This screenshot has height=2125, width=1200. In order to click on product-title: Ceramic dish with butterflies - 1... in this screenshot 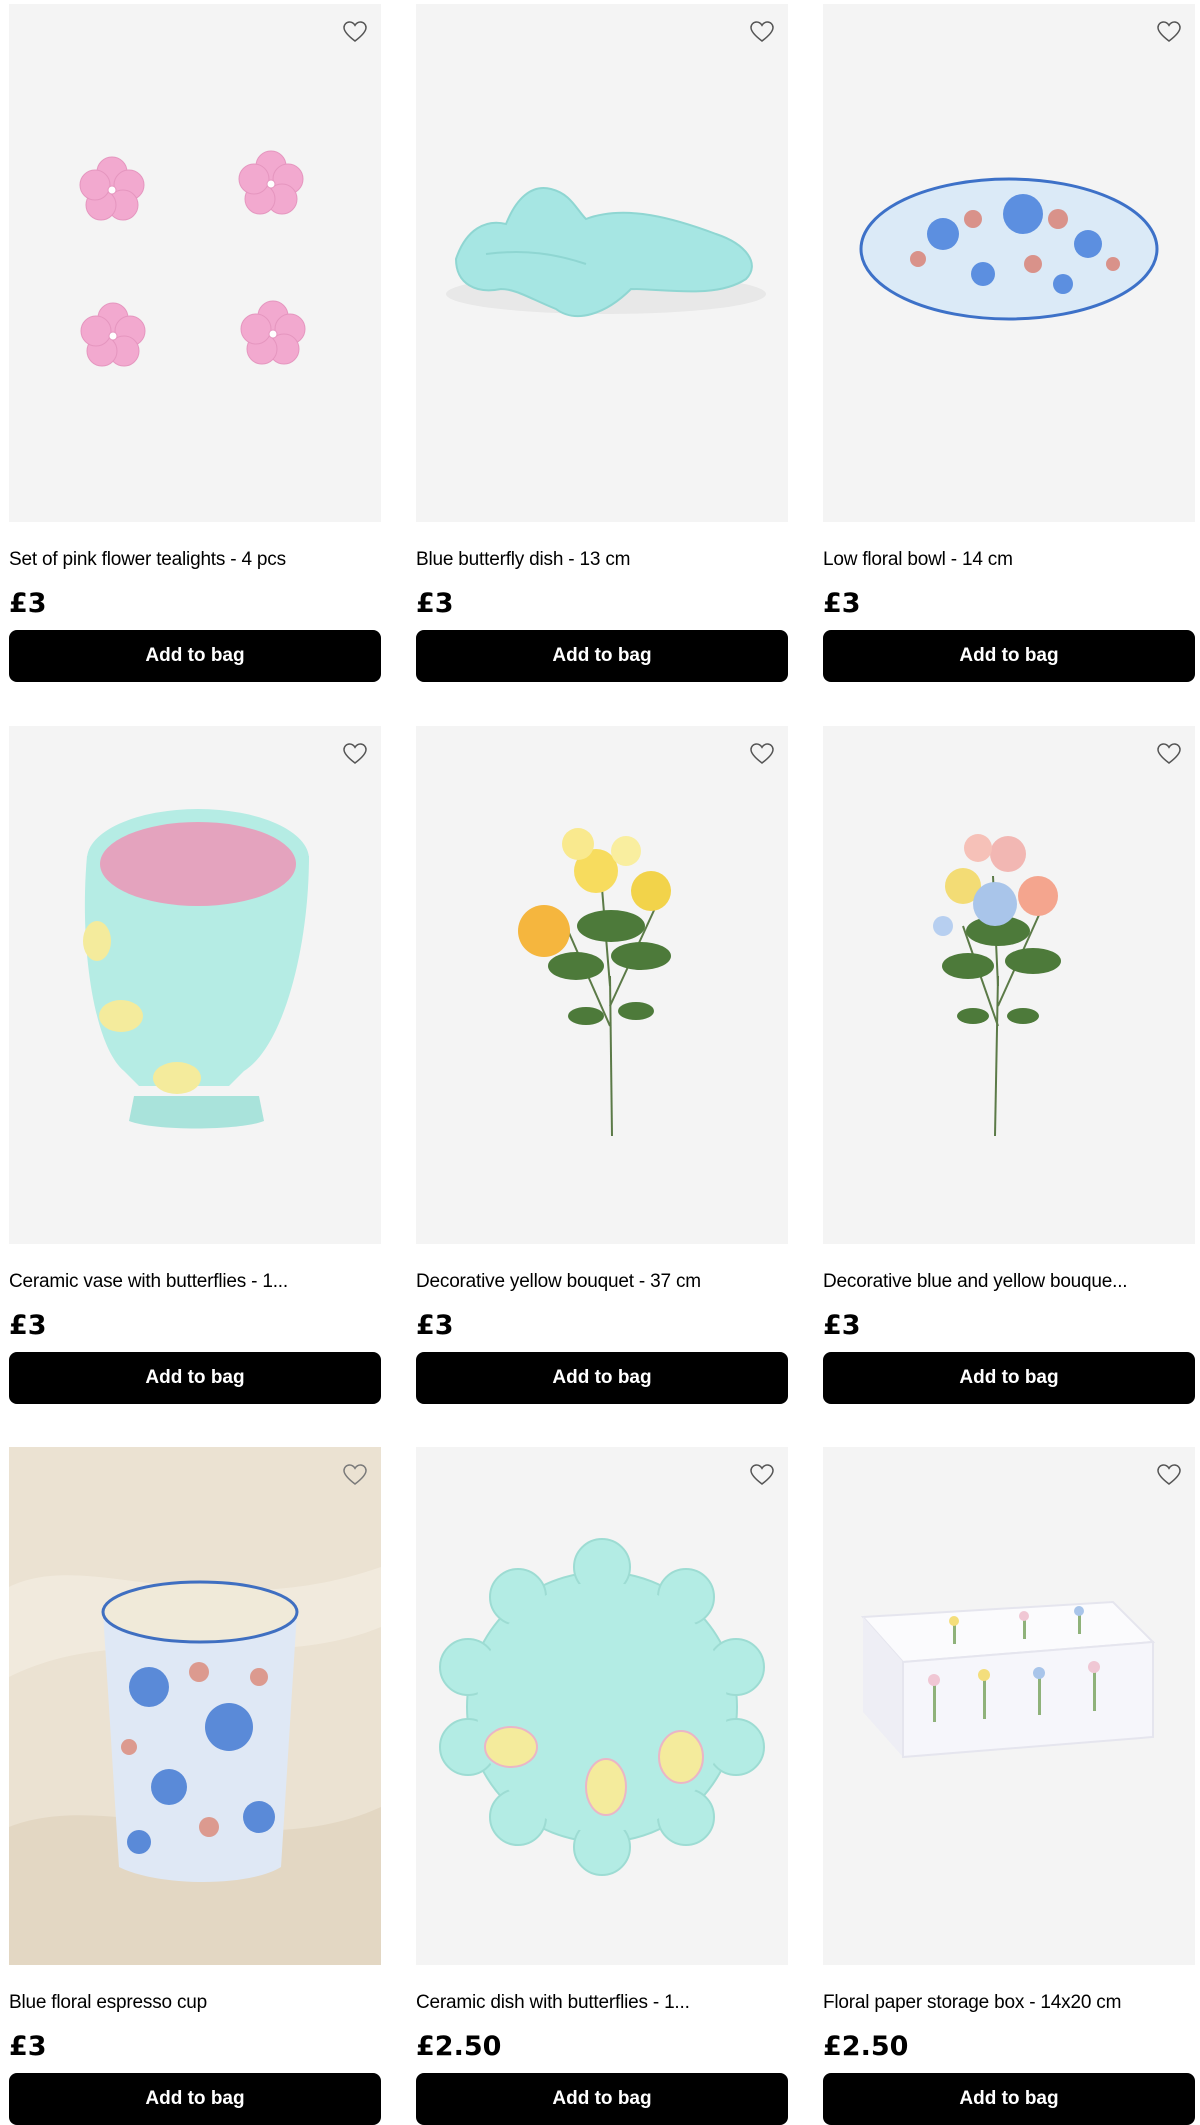, I will do `click(602, 2003)`.